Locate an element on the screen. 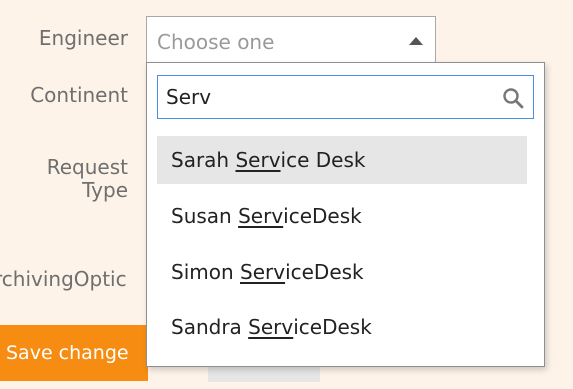 The image size is (573, 389). save-changes-button: Save change is located at coordinates (74, 353).